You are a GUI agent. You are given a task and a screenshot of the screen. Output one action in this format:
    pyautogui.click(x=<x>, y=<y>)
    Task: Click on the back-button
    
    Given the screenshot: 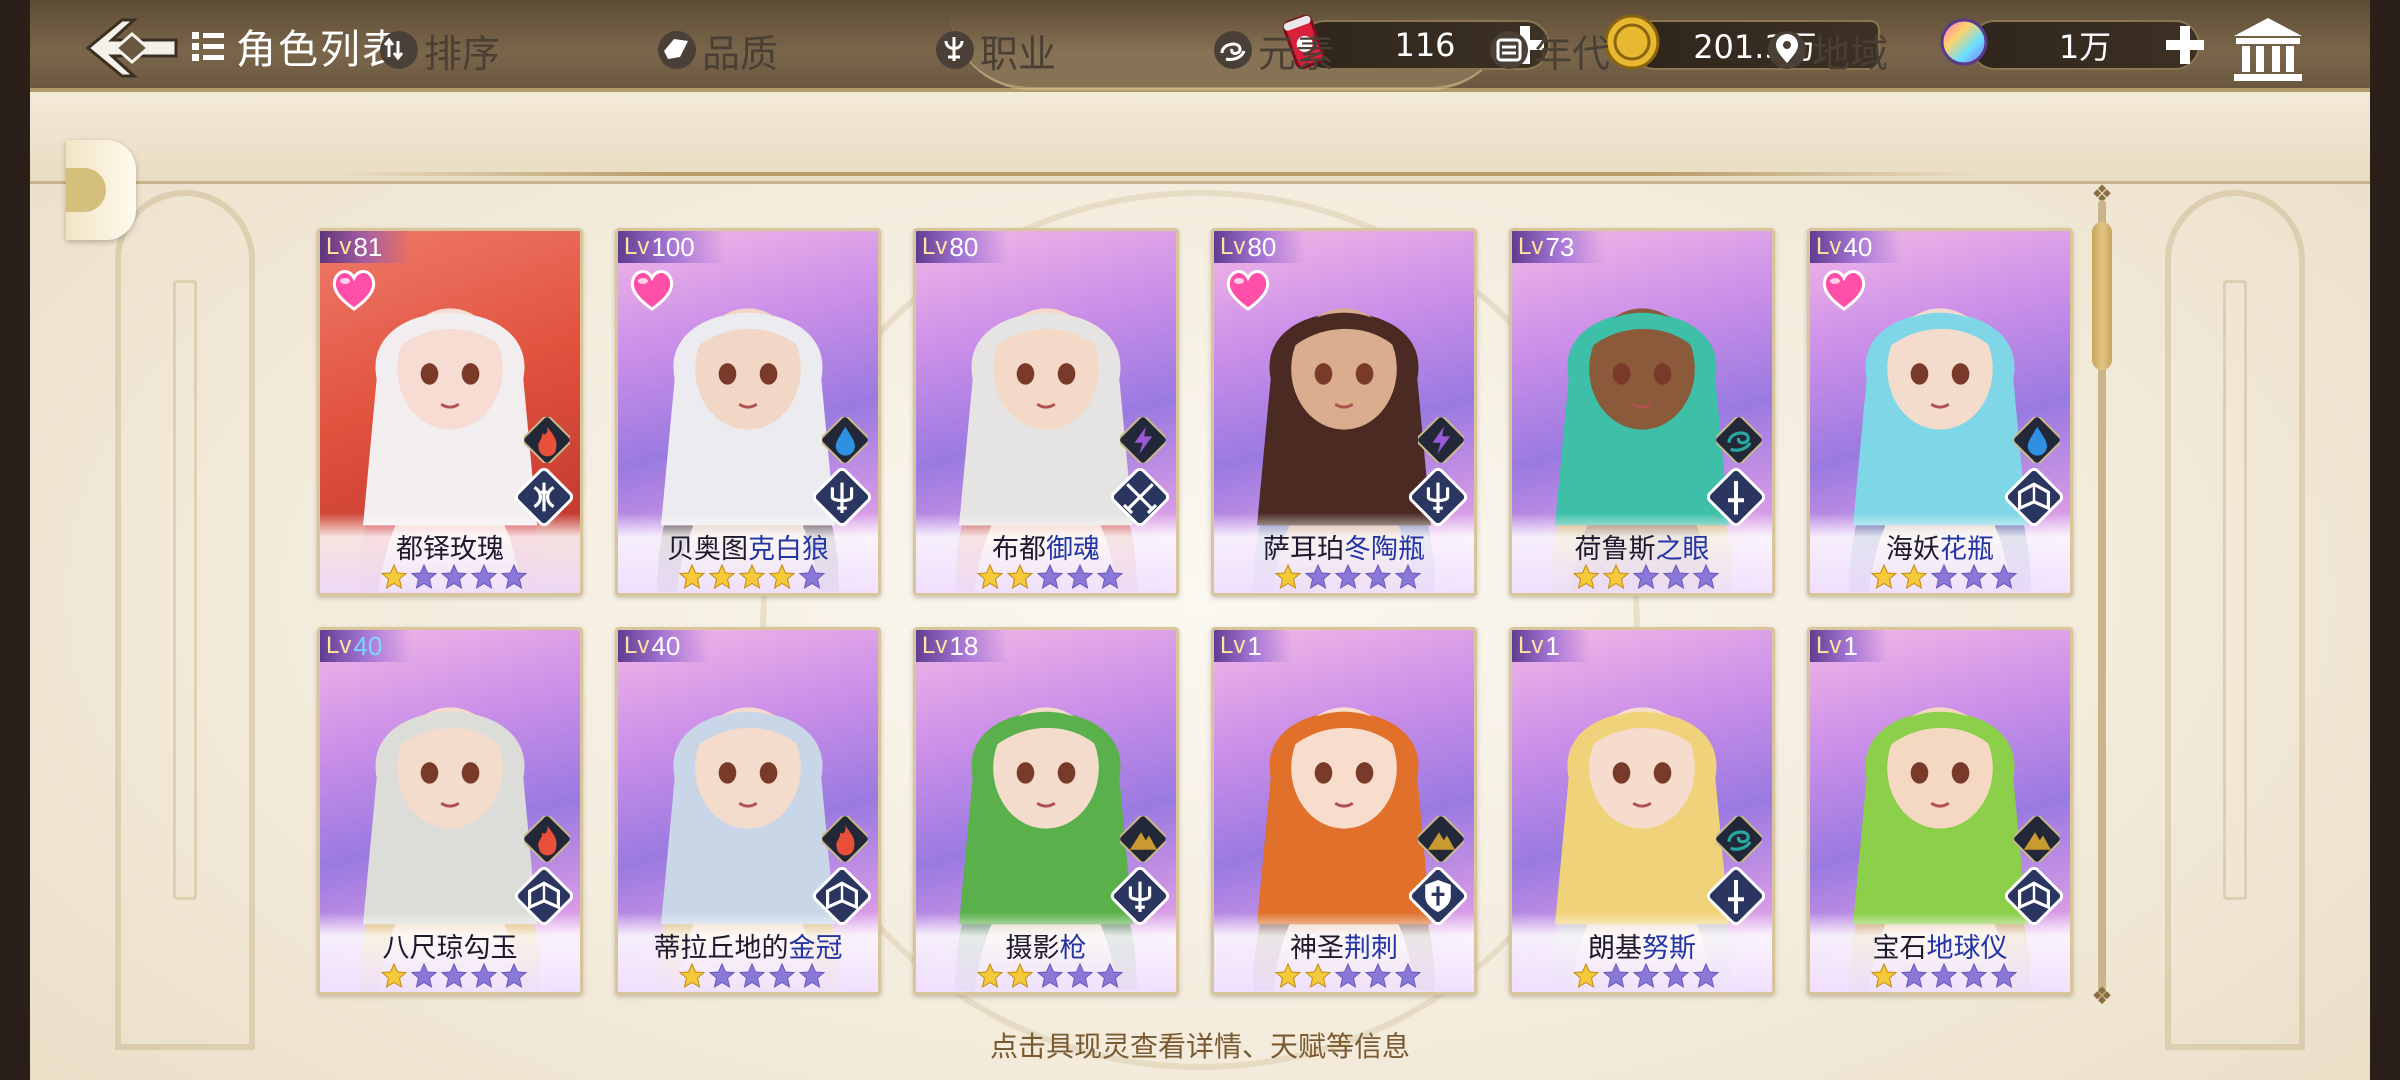 What is the action you would take?
    pyautogui.click(x=132, y=48)
    